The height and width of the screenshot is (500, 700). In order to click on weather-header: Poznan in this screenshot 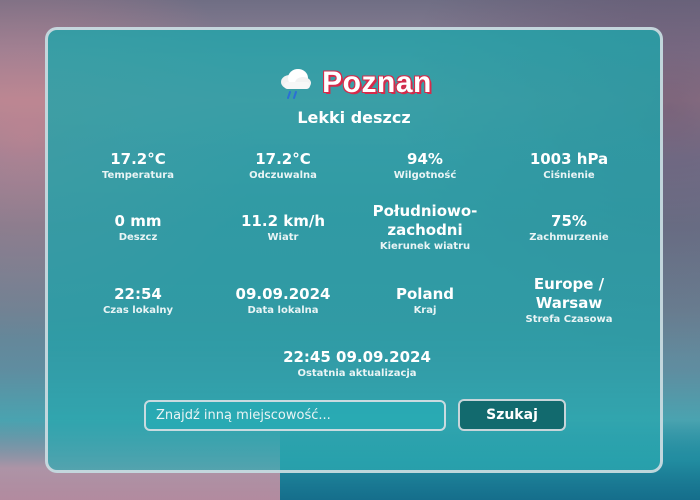, I will do `click(354, 83)`.